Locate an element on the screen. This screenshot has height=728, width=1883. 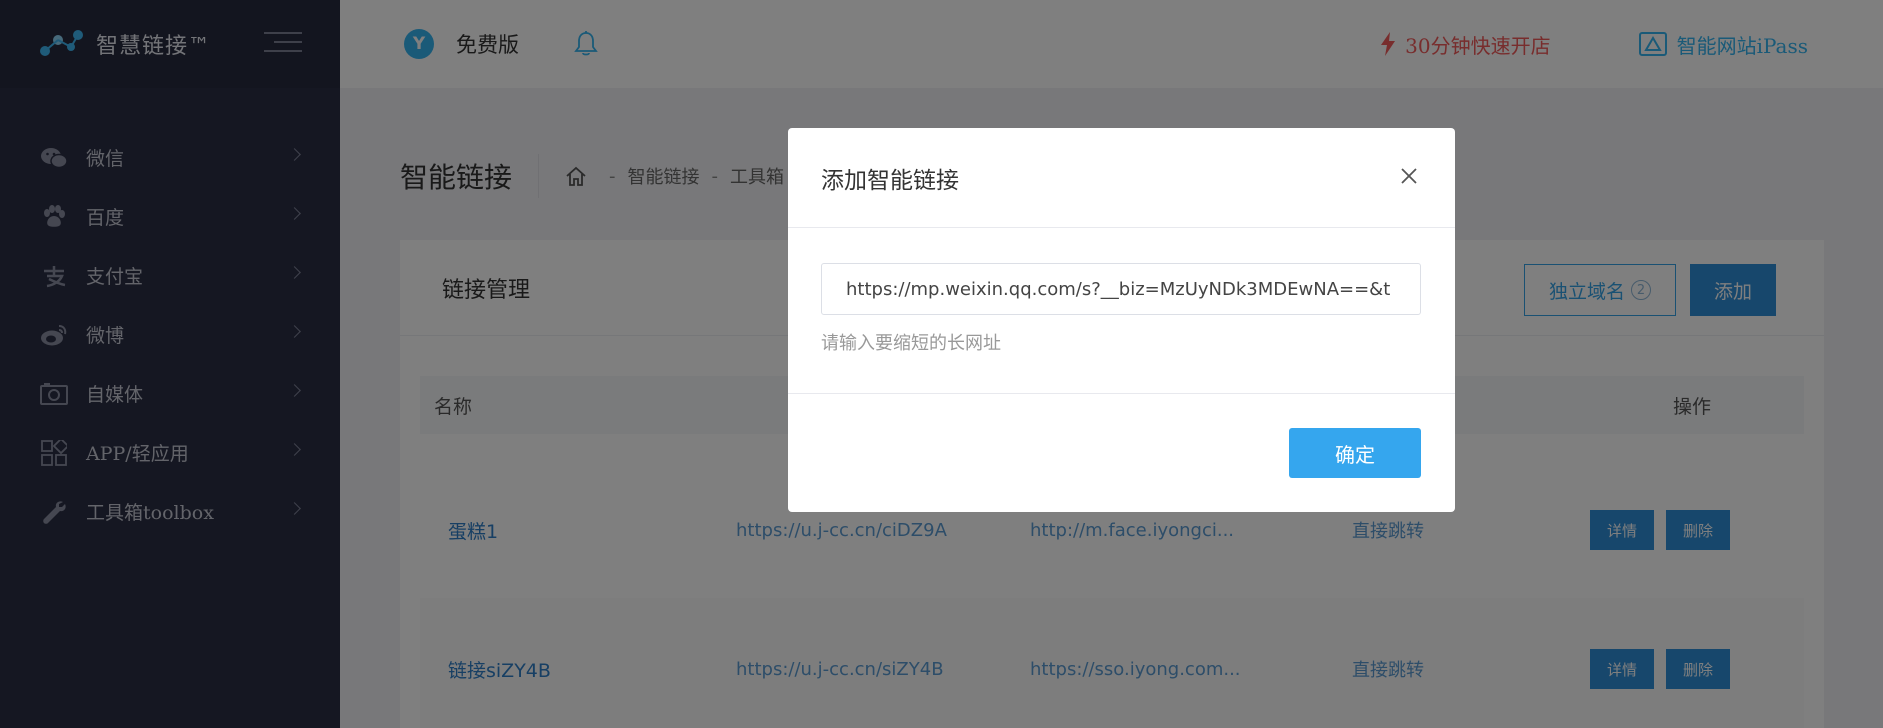
close-icon is located at coordinates (1409, 176).